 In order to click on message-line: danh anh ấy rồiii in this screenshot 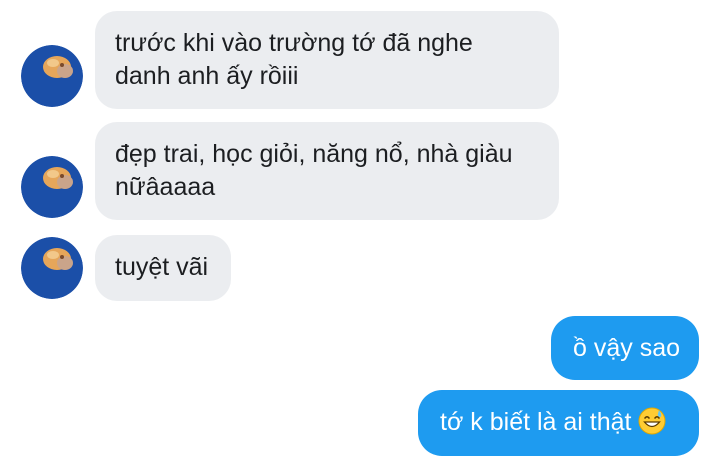, I will do `click(207, 76)`.